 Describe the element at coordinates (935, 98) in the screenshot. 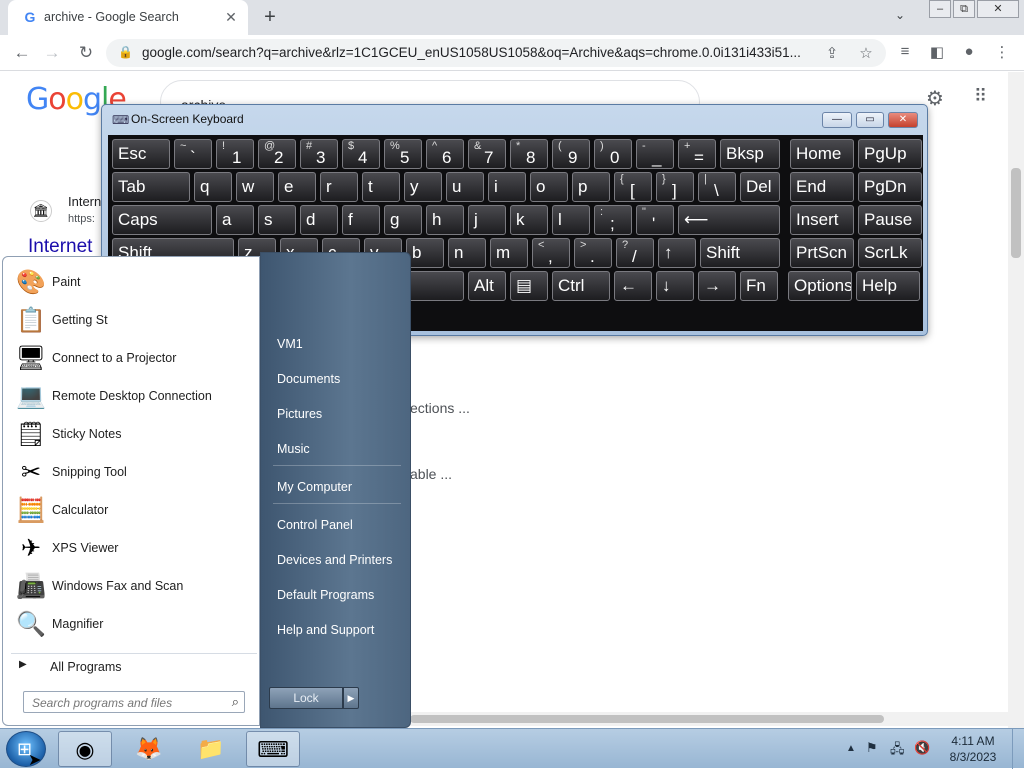

I see `settings-gear-icon: ⚙` at that location.